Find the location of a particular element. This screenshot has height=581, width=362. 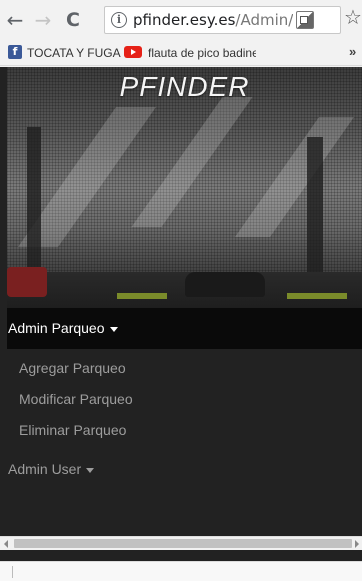

menu-item-eliminar-parqueo: Eliminar Parqueo is located at coordinates (72, 430).